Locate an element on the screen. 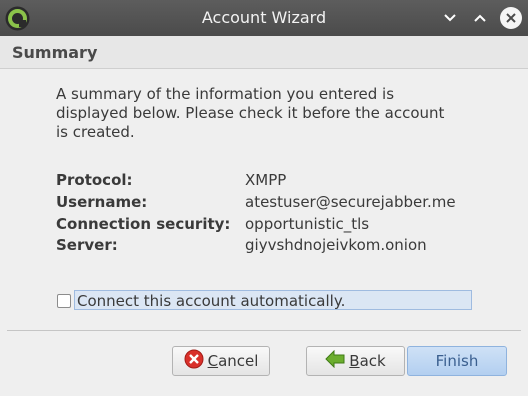  protocol-value: XMPP is located at coordinates (266, 180).